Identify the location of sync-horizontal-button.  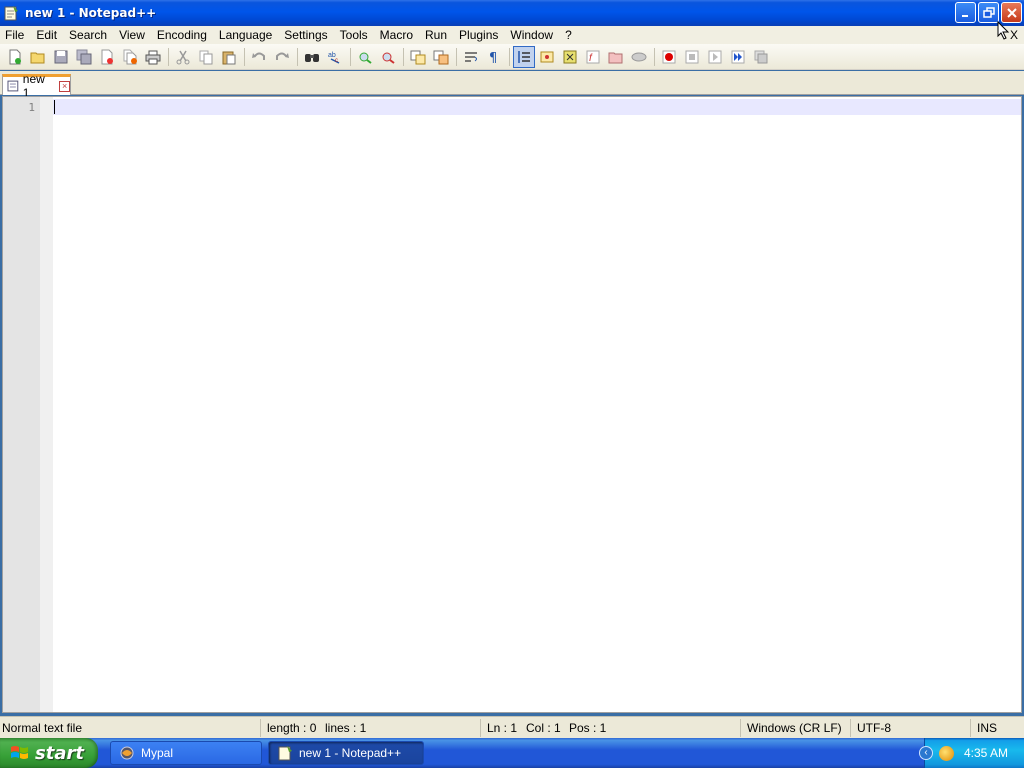
(441, 57).